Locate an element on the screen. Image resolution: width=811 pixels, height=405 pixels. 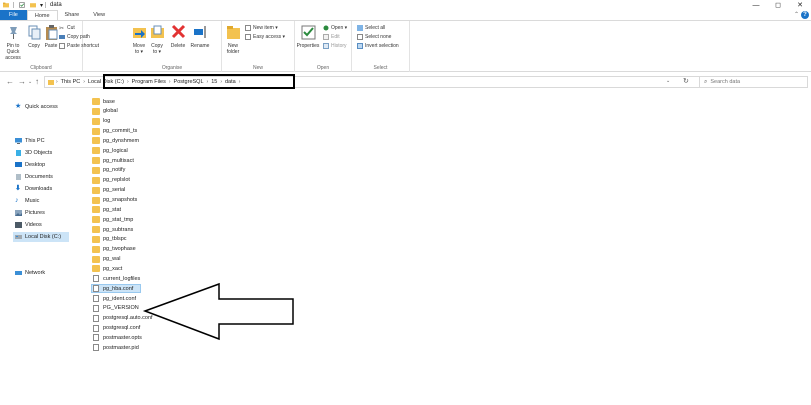
annotation-arrow is located at coordinates (218, 311).